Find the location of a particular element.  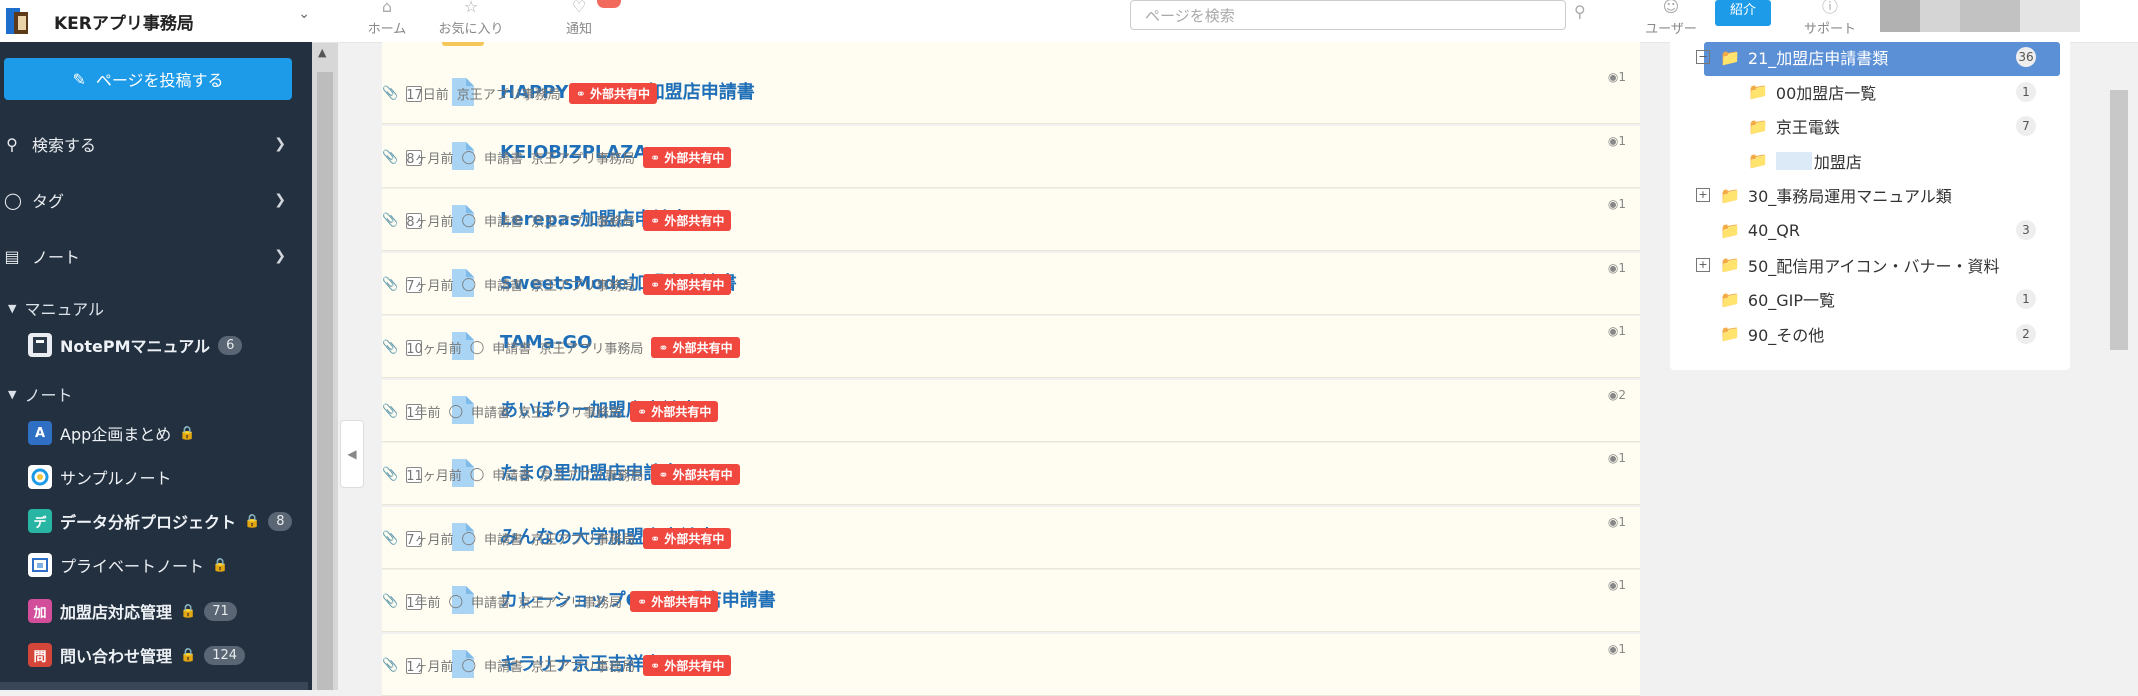

list-item: みんなの大学加盟店申請書 📎 7ヶ月前 ◯ 申請書 京王アプリ事務局 ⚭ 外部共有中 ◉1 is located at coordinates (1011, 537).